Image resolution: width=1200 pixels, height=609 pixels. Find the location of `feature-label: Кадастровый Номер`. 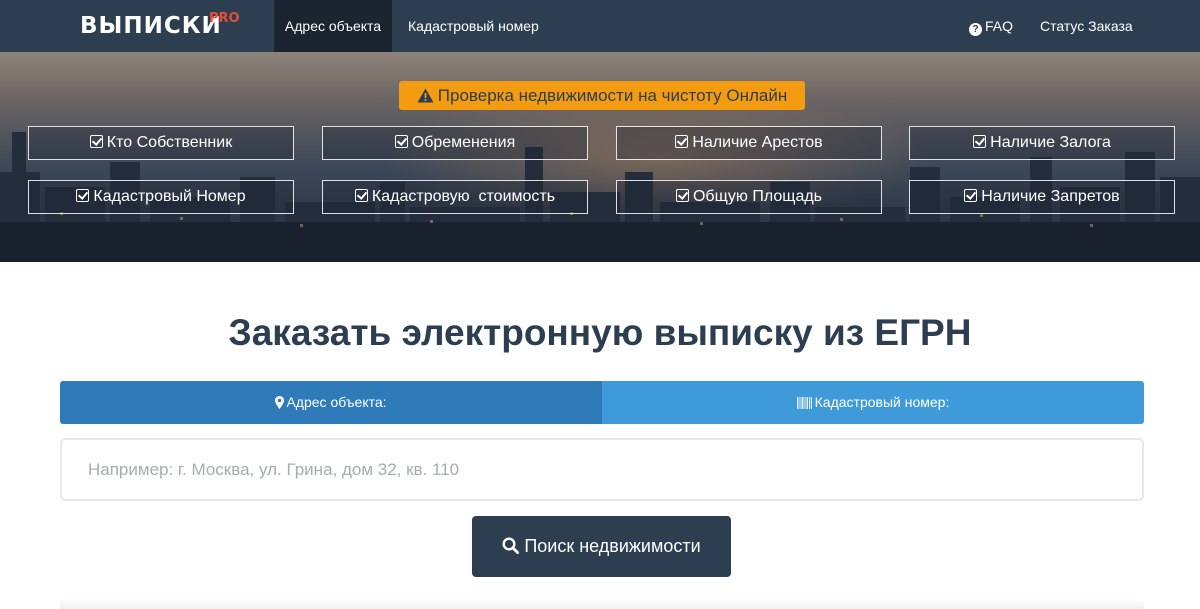

feature-label: Кадастровый Номер is located at coordinates (169, 196).